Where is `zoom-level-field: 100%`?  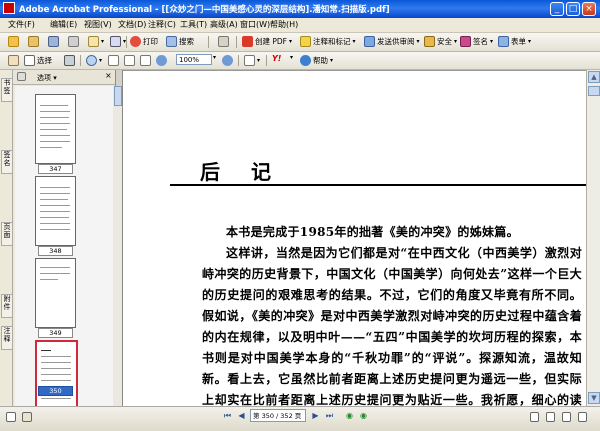
zoom-level-field: 100% is located at coordinates (194, 59).